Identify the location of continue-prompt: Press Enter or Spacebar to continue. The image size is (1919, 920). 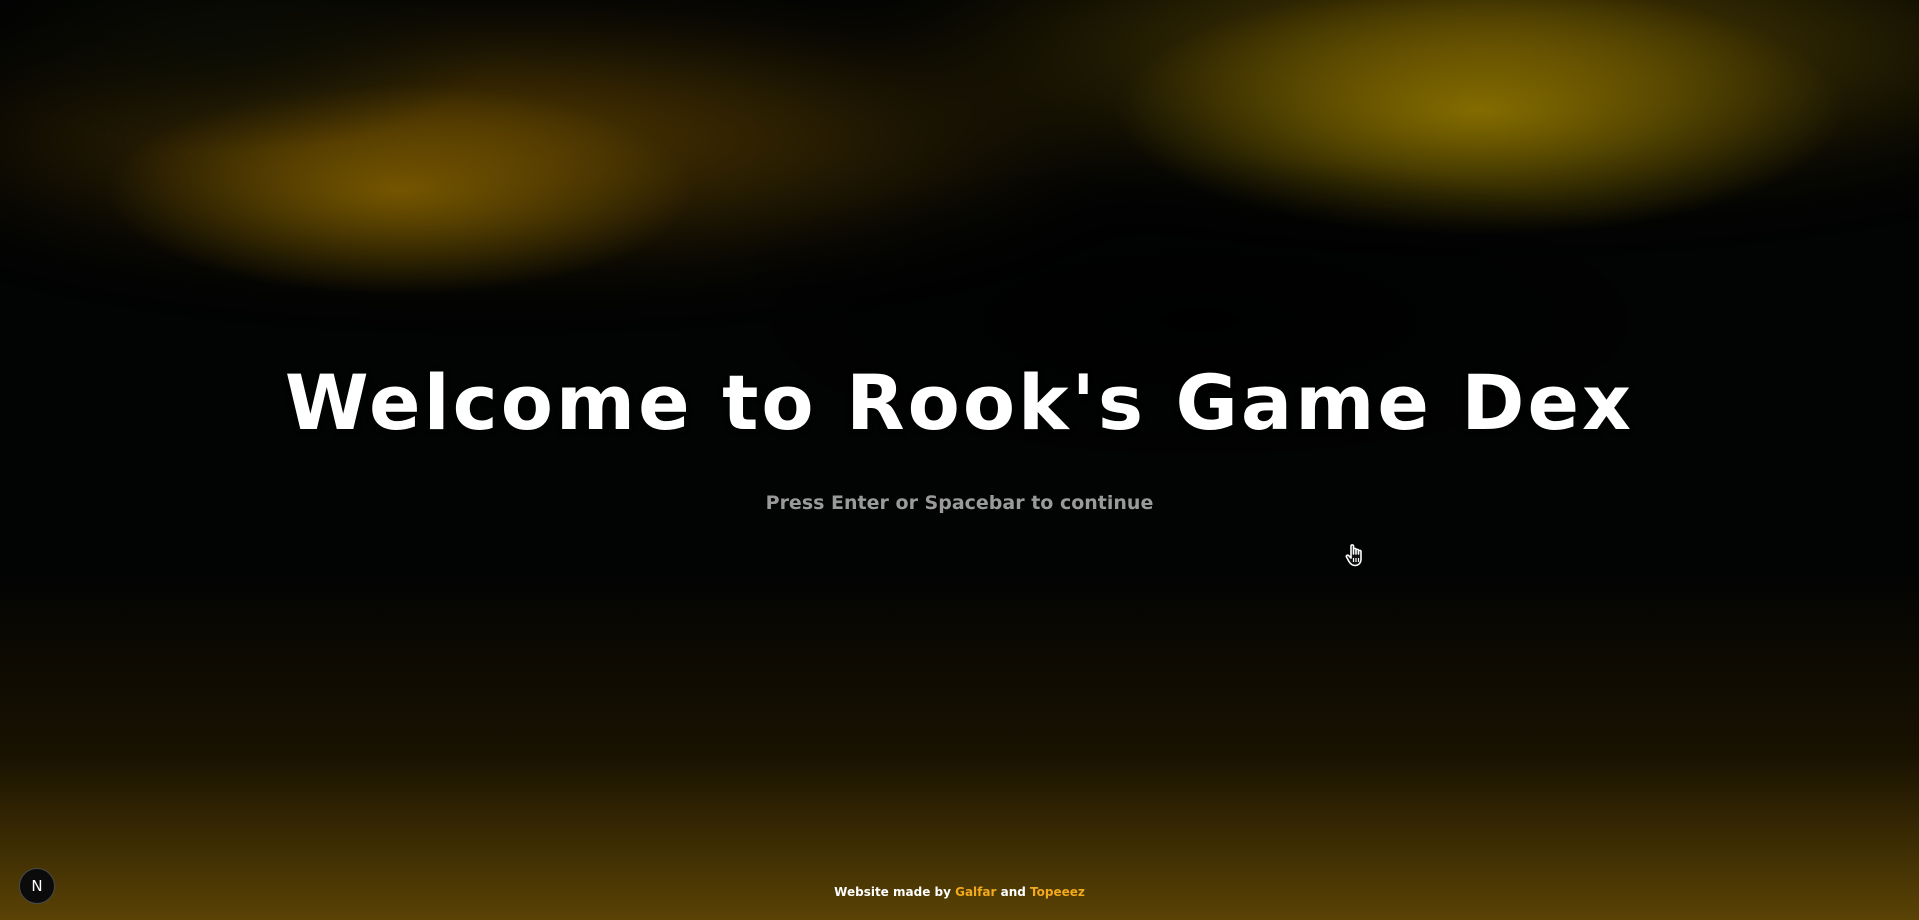
(959, 503).